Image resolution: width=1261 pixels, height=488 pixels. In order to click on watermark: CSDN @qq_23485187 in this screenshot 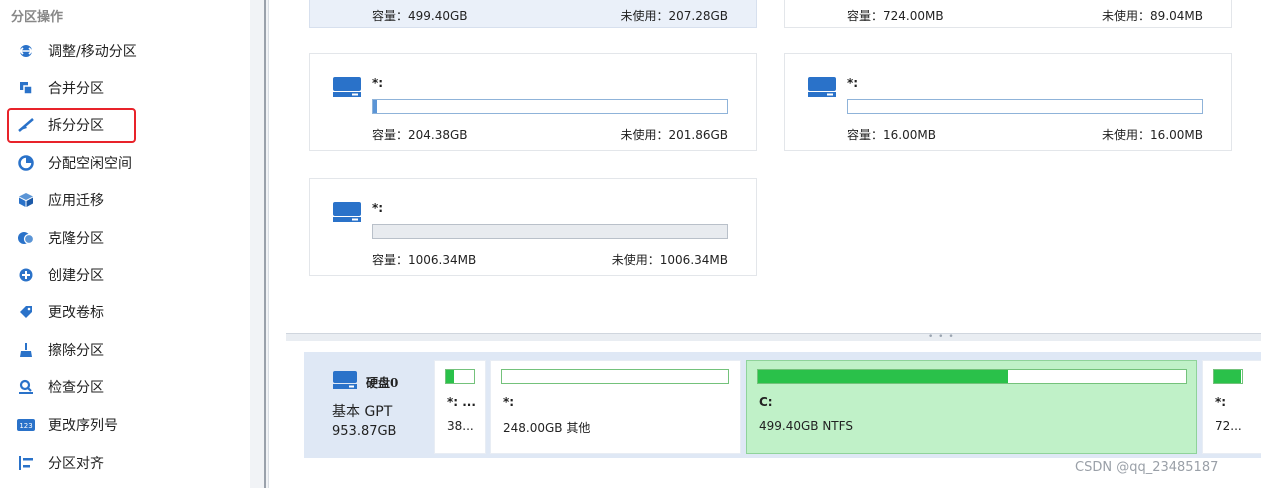, I will do `click(1147, 467)`.